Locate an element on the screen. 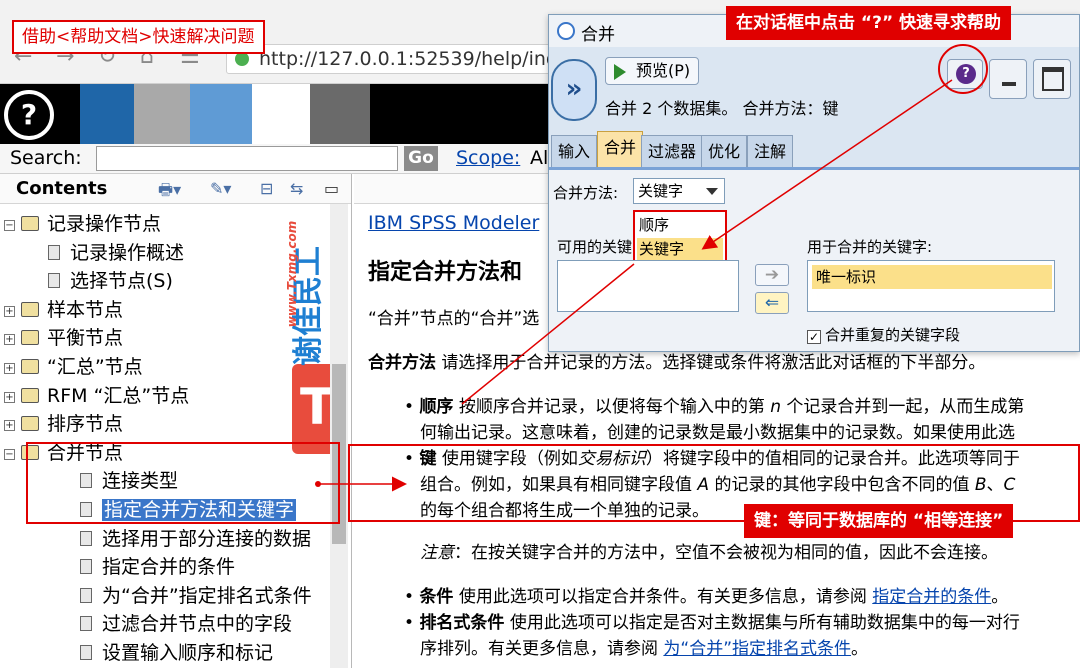 This screenshot has height=668, width=1080. tree-item: + 样本节点 is located at coordinates (63, 310).